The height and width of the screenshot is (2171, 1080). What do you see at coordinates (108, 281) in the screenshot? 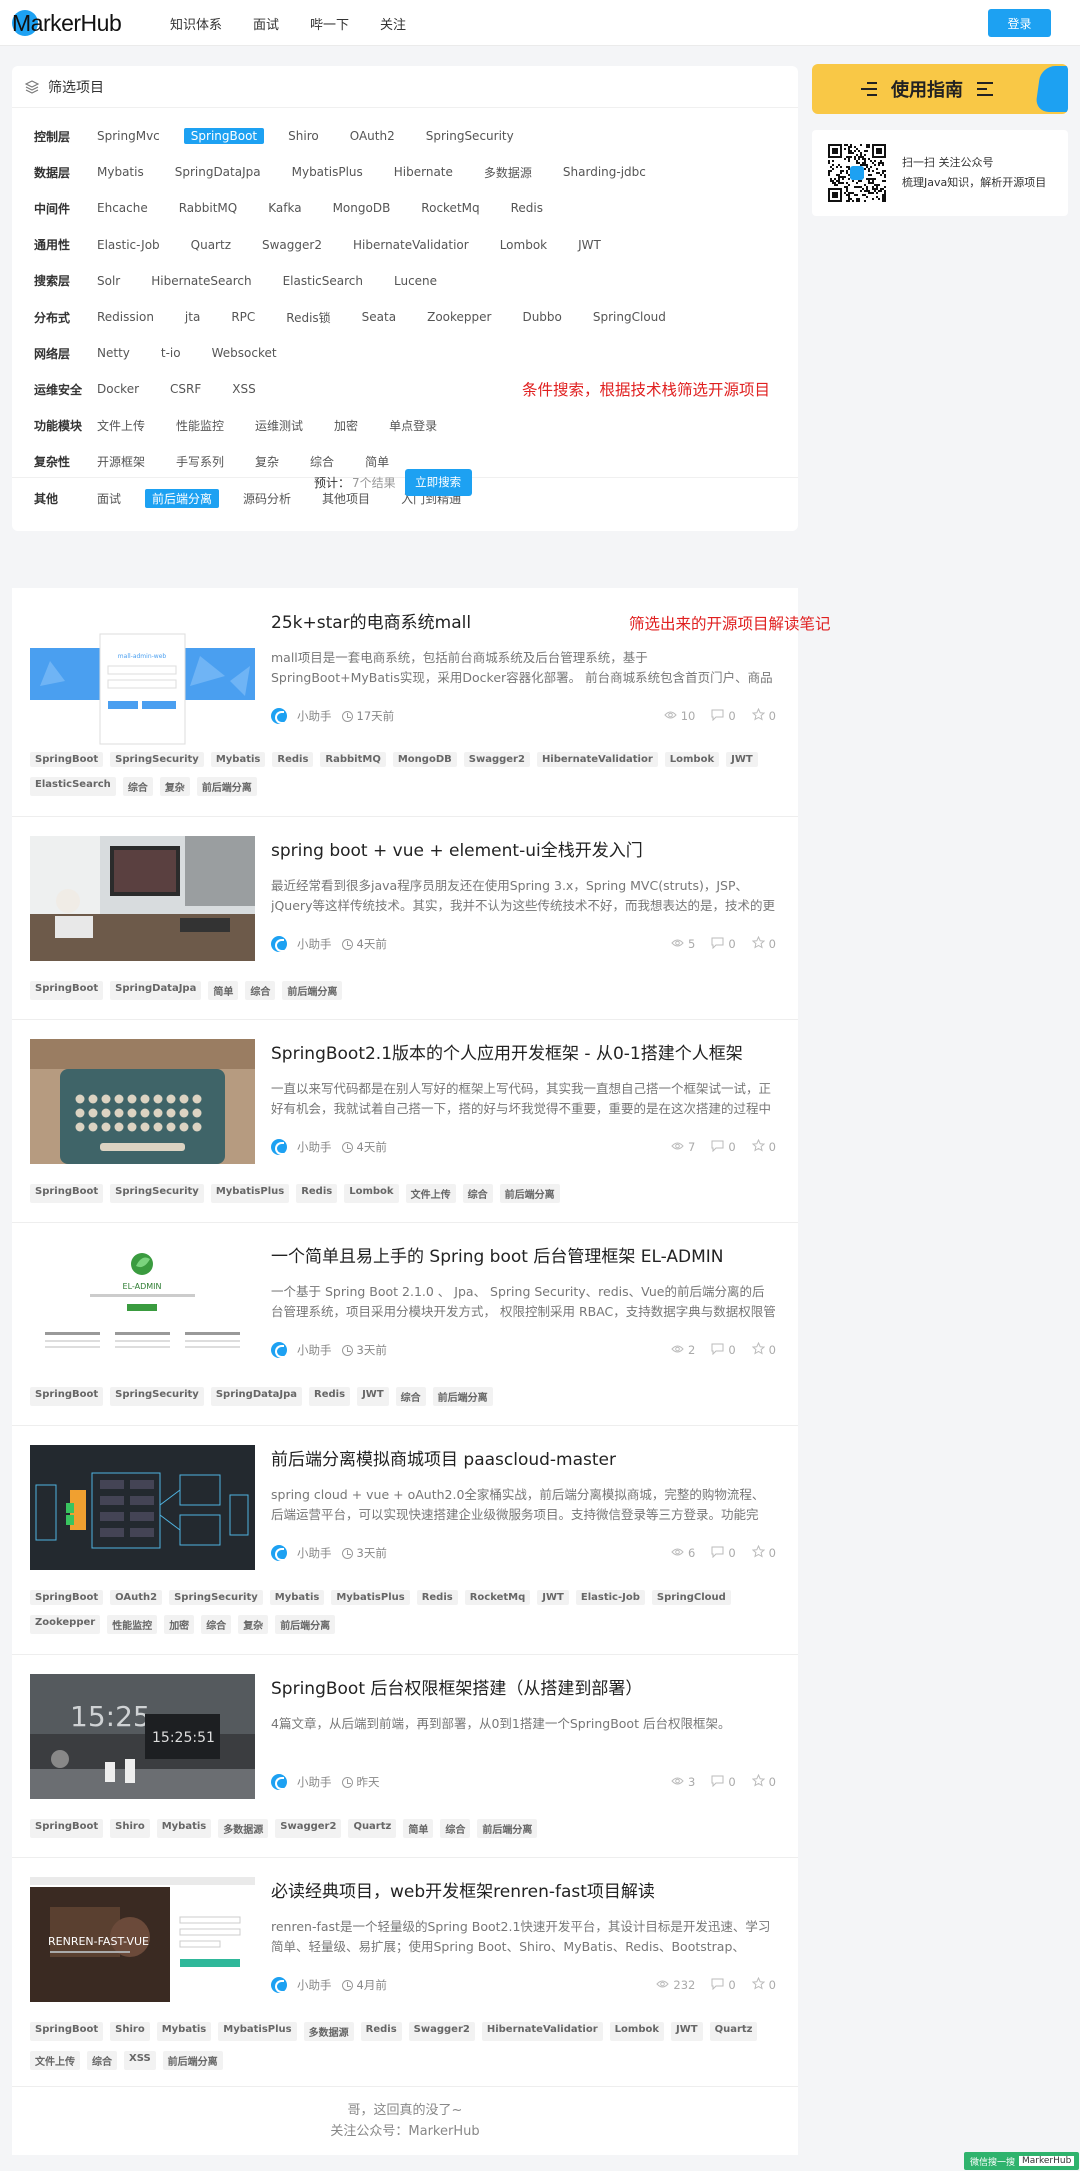
I see `filter-option: Solr` at bounding box center [108, 281].